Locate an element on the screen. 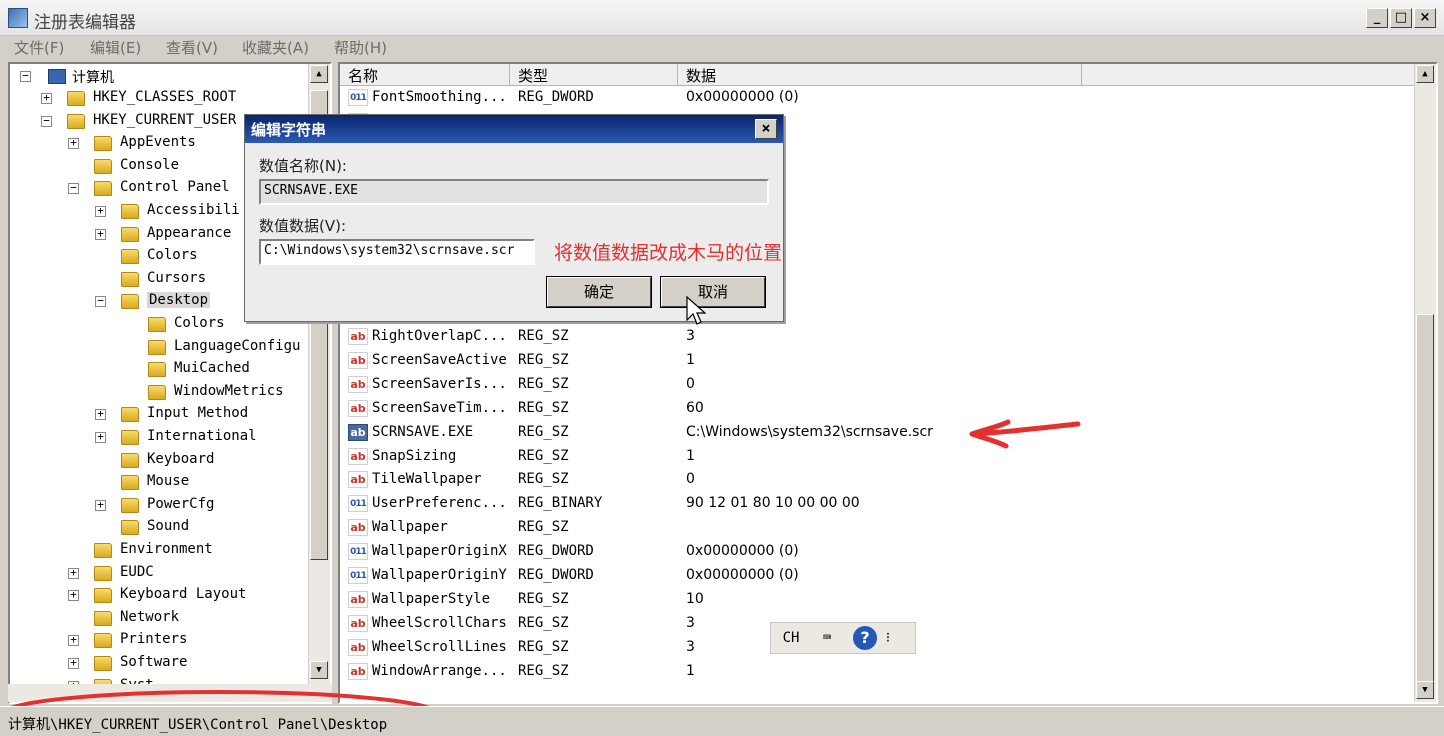  annotation-text: 将数值数据改成木马的位置 is located at coordinates (668, 253).